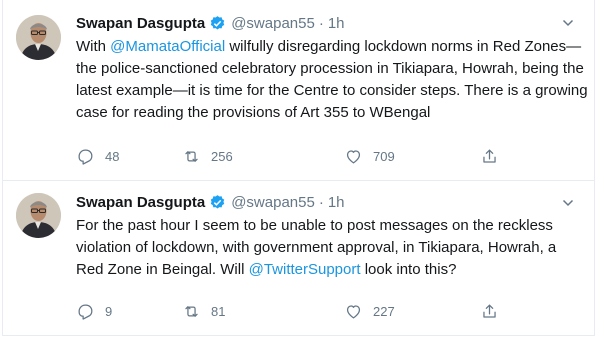 The width and height of the screenshot is (600, 338). What do you see at coordinates (369, 311) in the screenshot?
I see `like-button: 227` at bounding box center [369, 311].